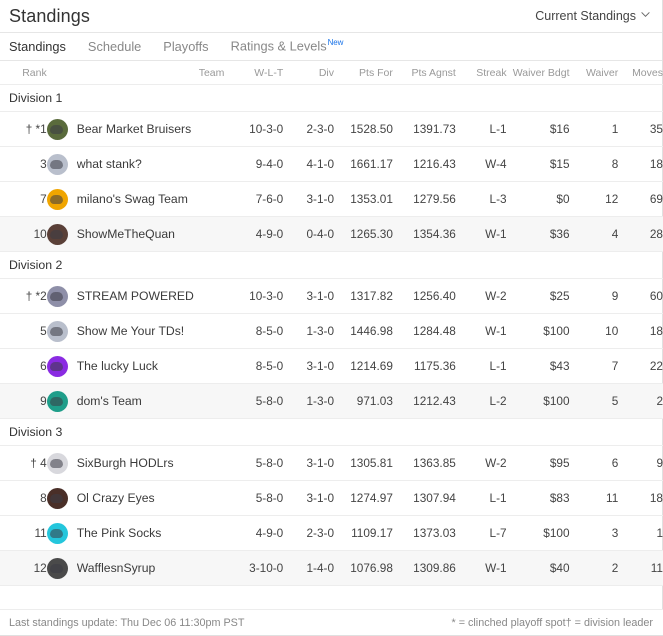  What do you see at coordinates (254, 199) in the screenshot?
I see `cell-wlt: 7-6-0` at bounding box center [254, 199].